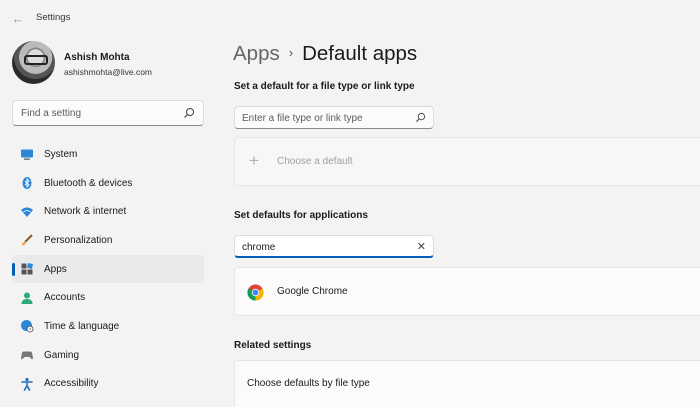 The width and height of the screenshot is (700, 407). What do you see at coordinates (27, 212) in the screenshot?
I see `wifi-icon` at bounding box center [27, 212].